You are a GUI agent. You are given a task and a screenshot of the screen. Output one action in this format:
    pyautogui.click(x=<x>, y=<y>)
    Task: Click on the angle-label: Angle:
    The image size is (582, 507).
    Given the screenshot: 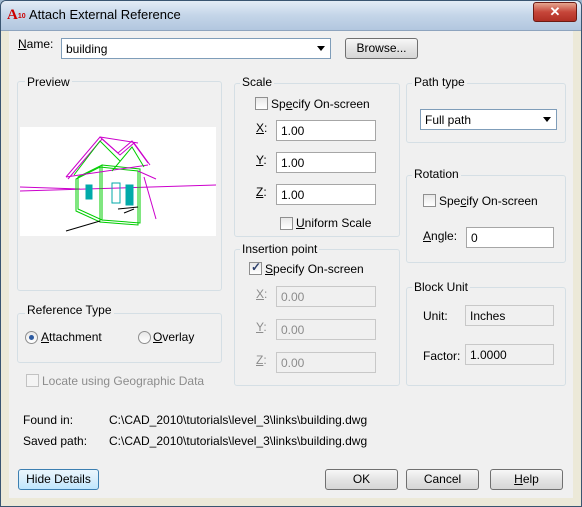 What is the action you would take?
    pyautogui.click(x=440, y=236)
    